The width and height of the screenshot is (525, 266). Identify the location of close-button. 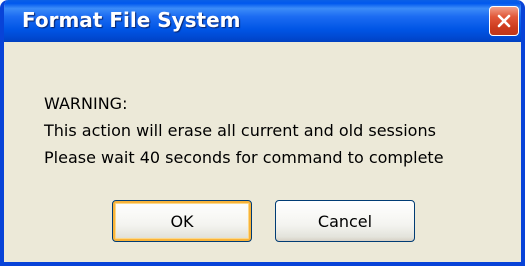
(504, 21).